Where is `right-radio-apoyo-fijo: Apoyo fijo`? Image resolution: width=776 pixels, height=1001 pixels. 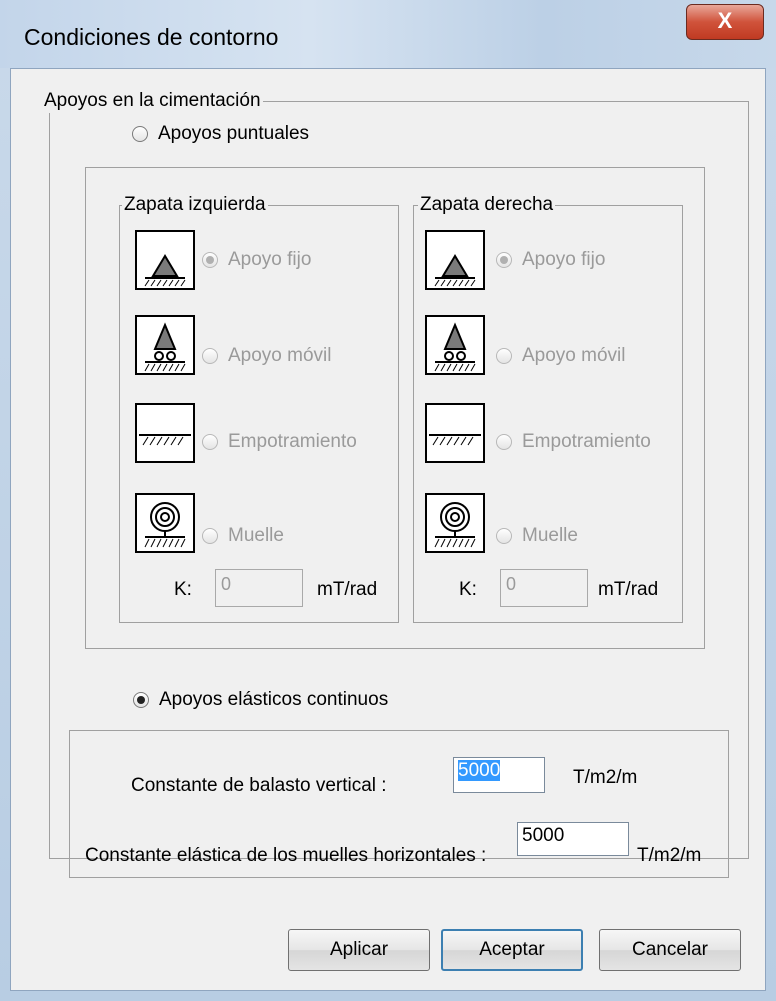
right-radio-apoyo-fijo: Apoyo fijo is located at coordinates (550, 260).